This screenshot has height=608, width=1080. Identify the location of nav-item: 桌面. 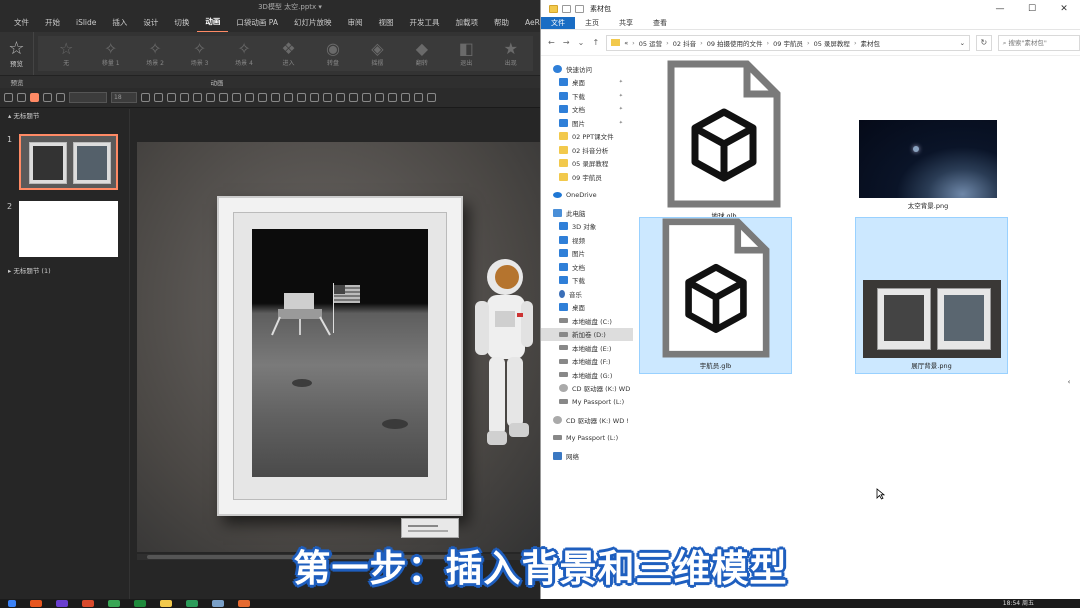
(587, 308).